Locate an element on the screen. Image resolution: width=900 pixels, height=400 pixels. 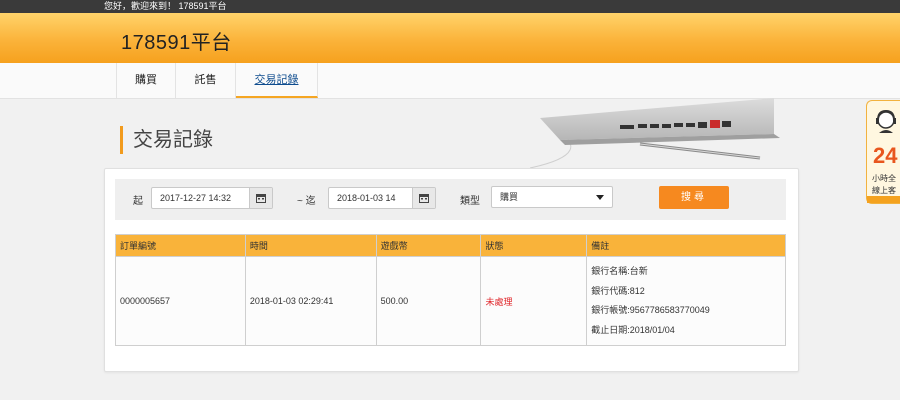
customer-service-widget: 24 小時全 線上客 is located at coordinates (883, 152).